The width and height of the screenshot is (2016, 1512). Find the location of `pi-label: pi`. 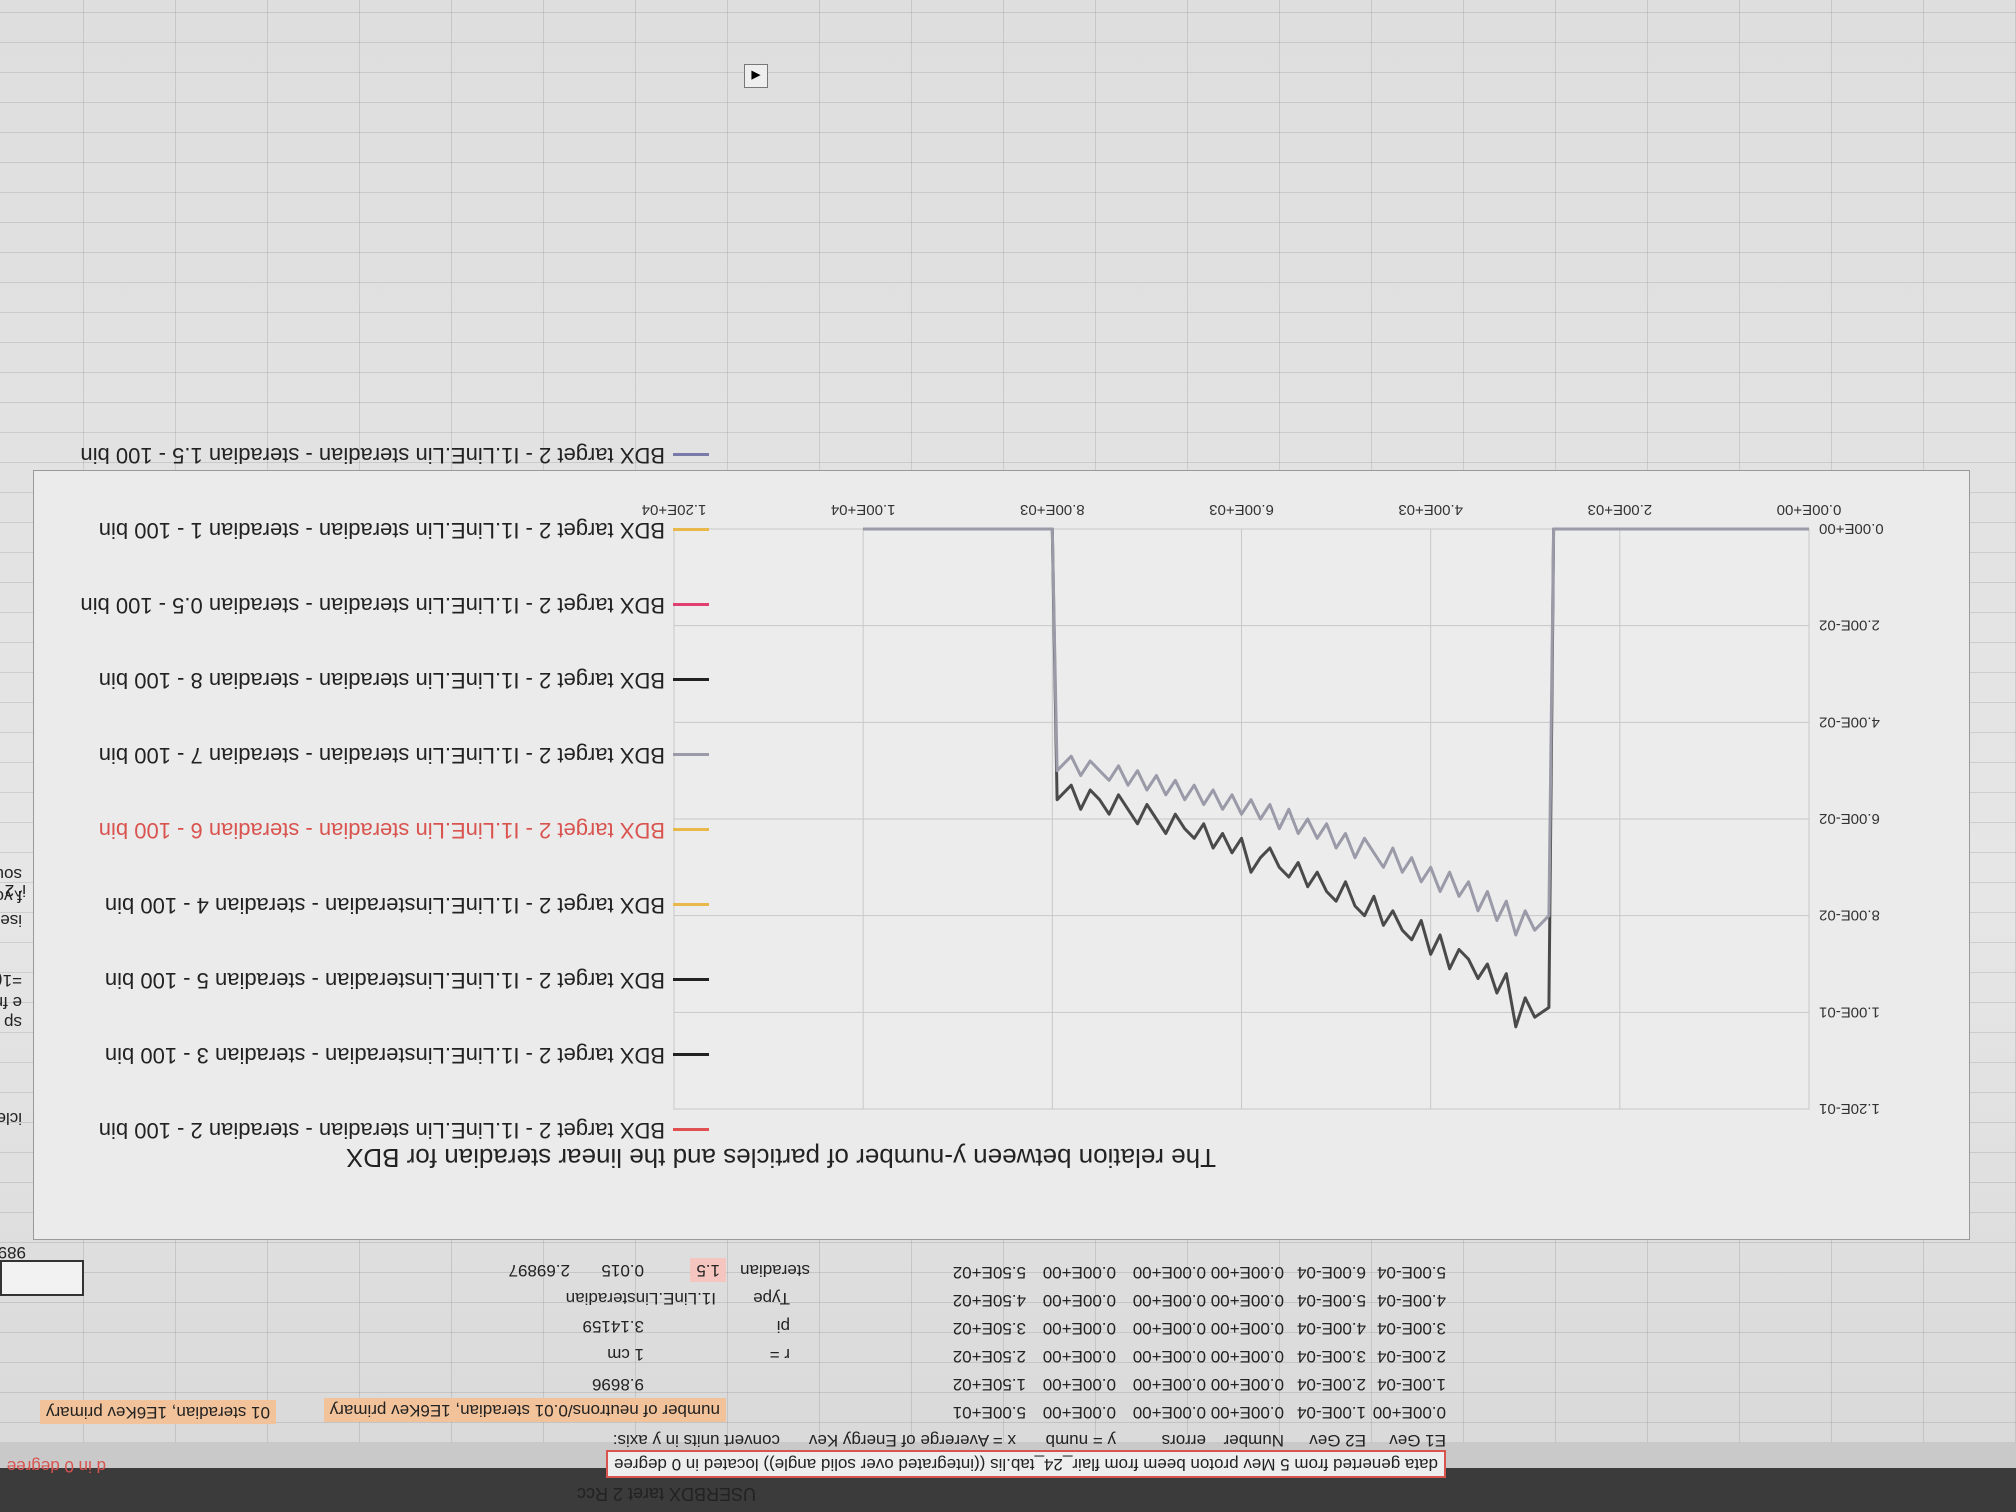

pi-label: pi is located at coordinates (783, 1326).